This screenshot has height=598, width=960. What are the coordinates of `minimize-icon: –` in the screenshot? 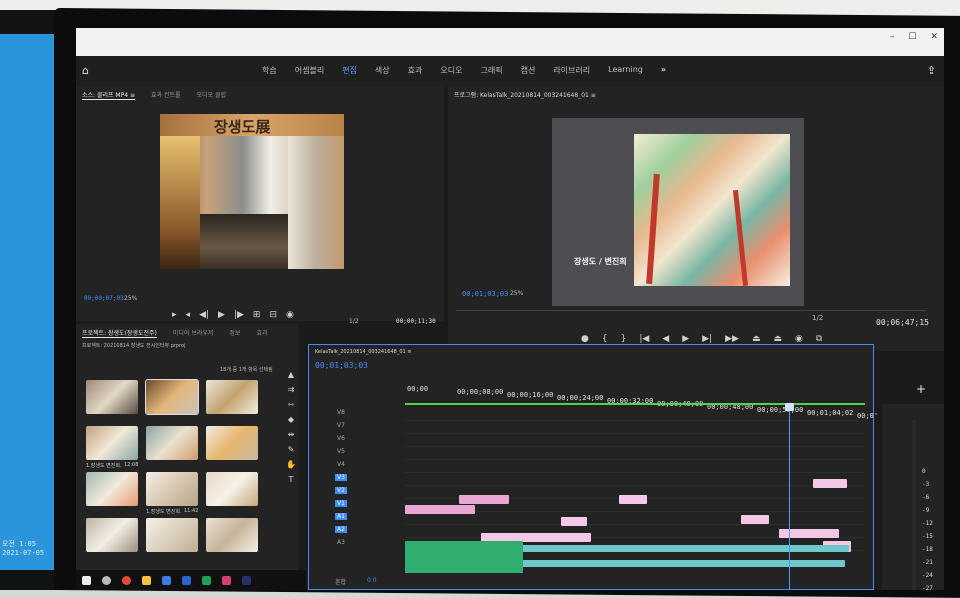 It's located at (892, 37).